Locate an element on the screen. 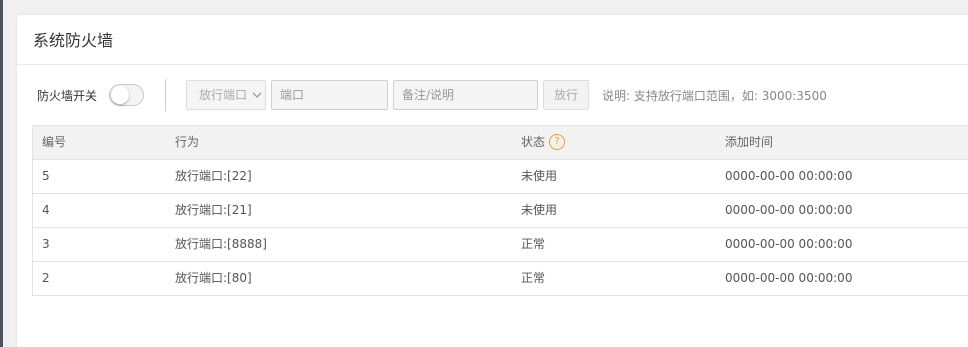  row-id: 3 is located at coordinates (46, 244).